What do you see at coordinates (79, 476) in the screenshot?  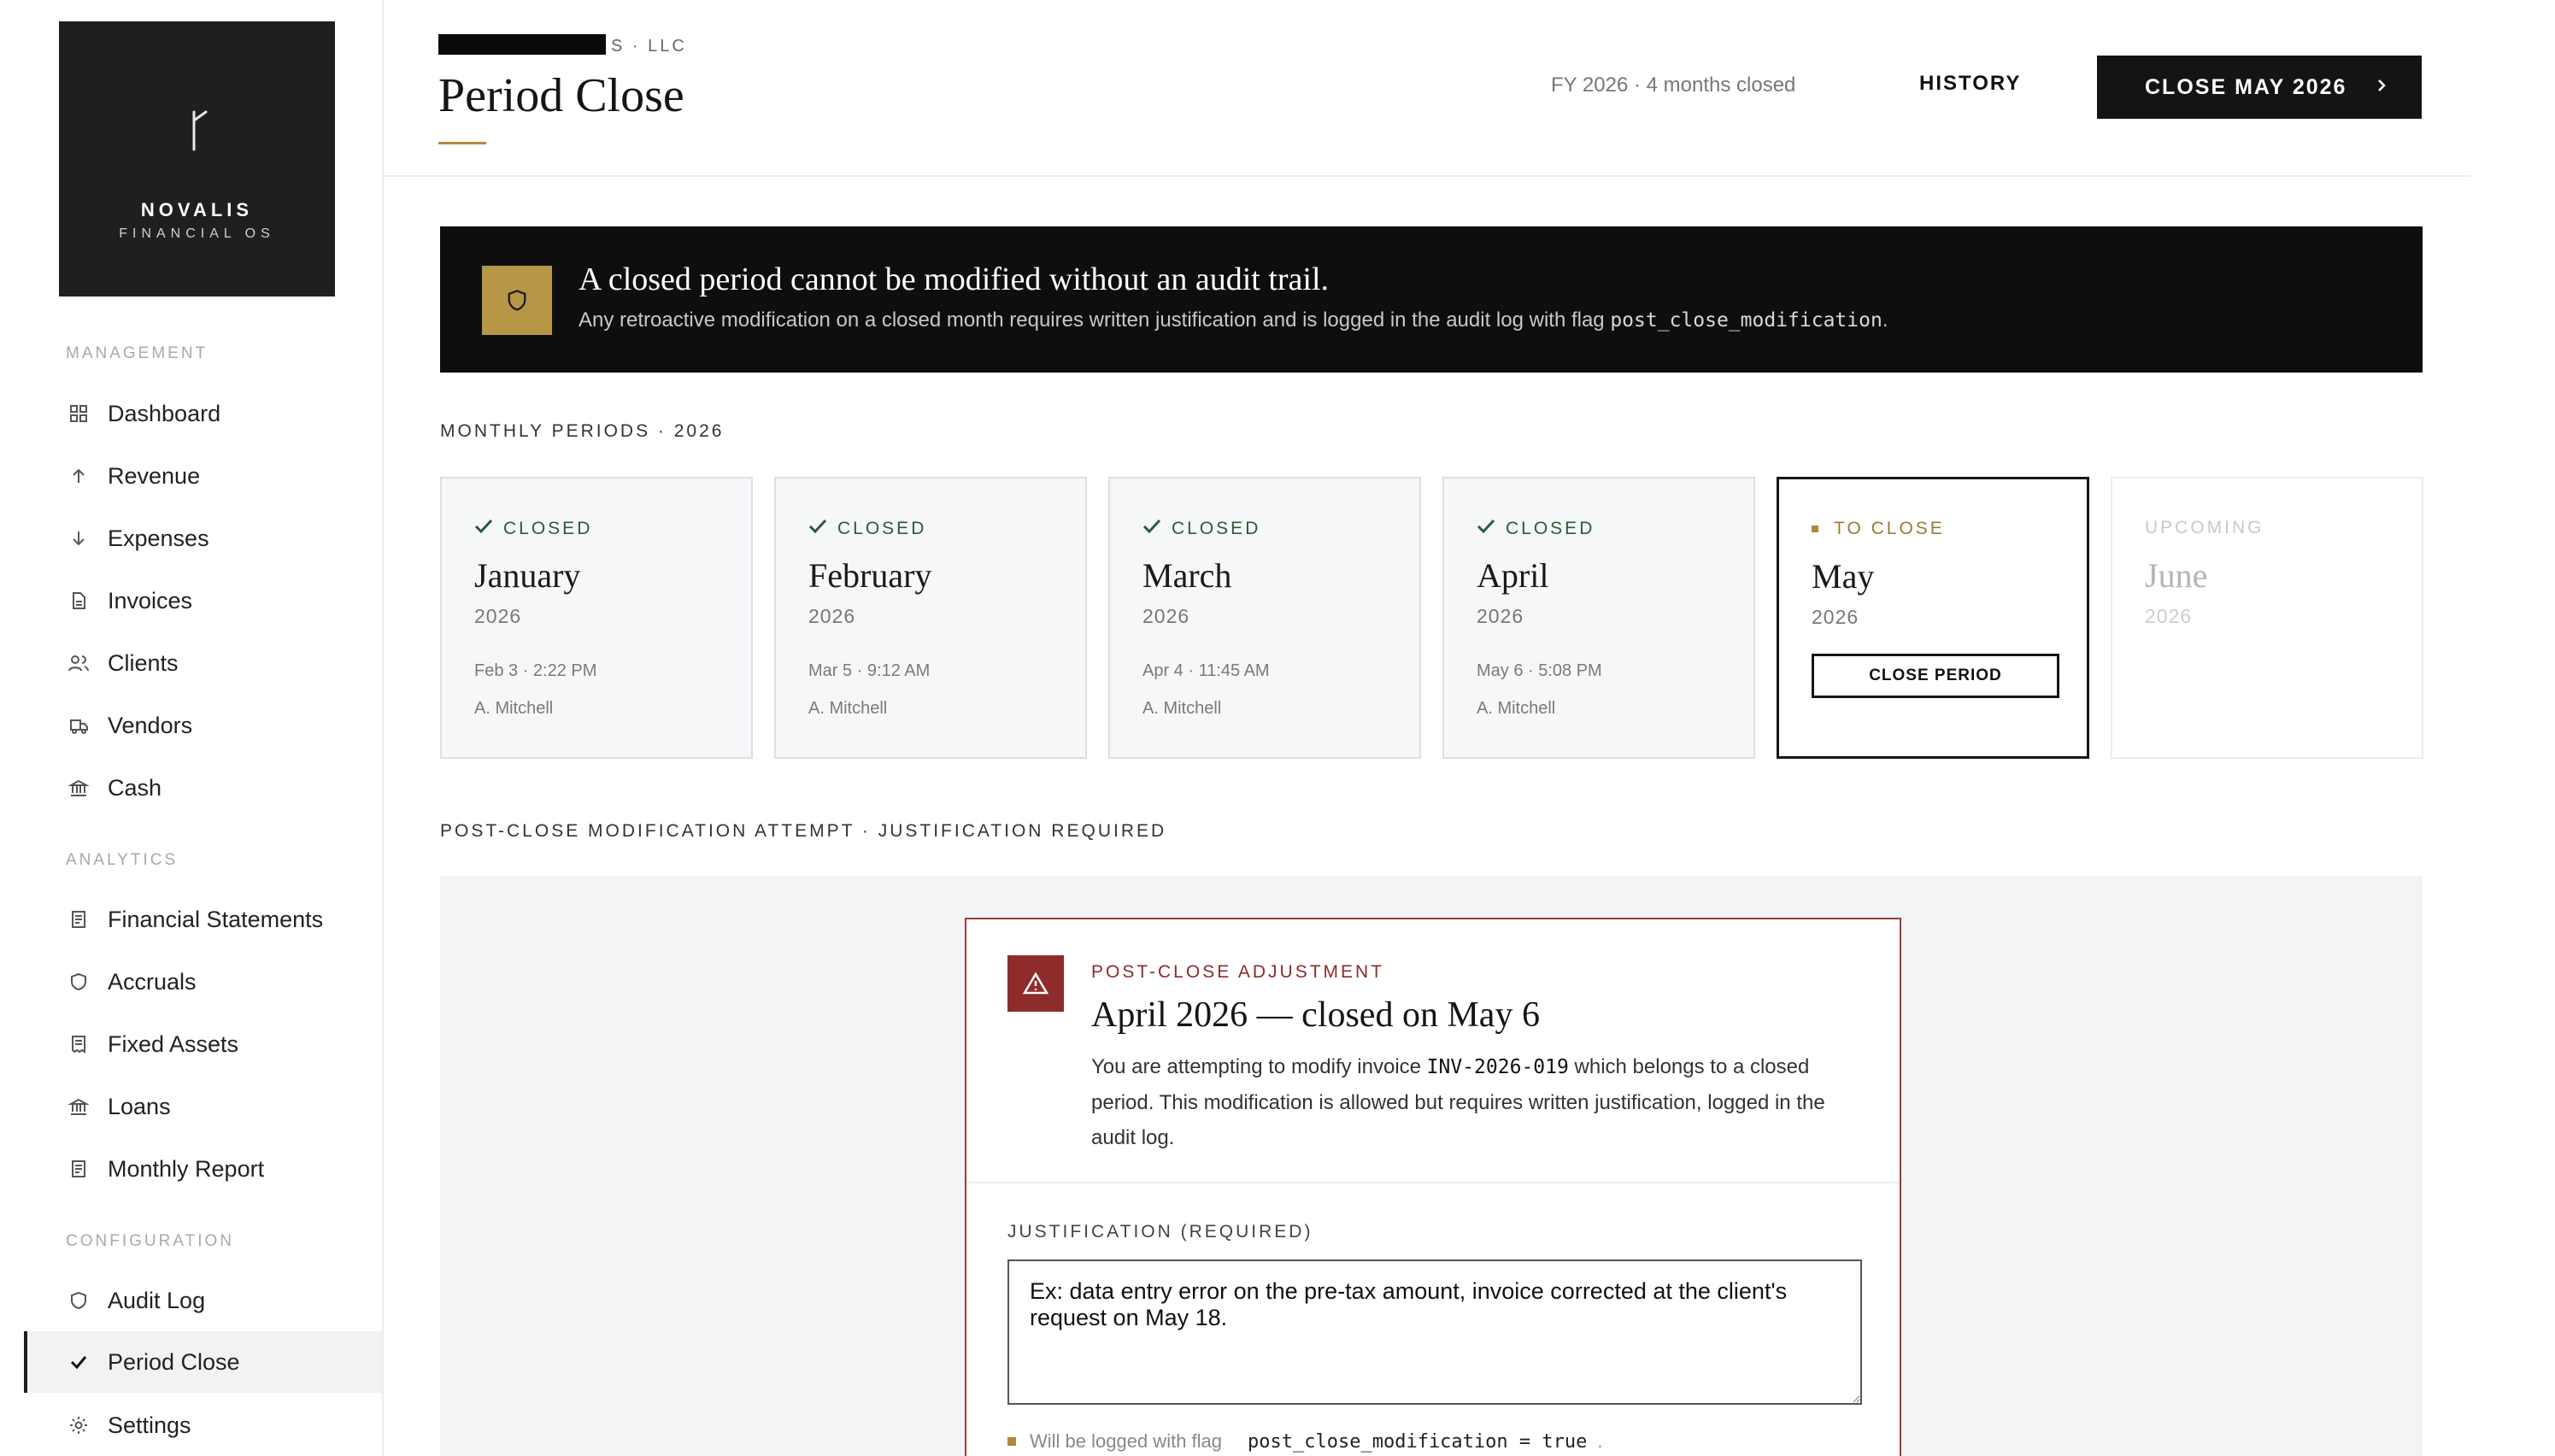 I see `arrow-up-icon` at bounding box center [79, 476].